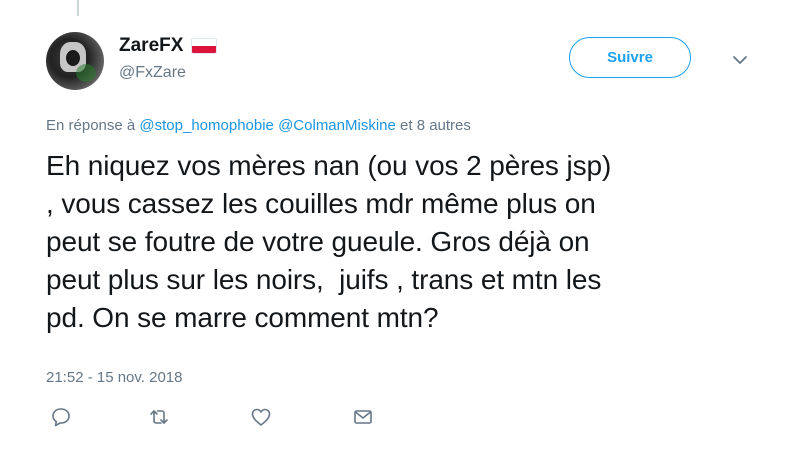  Describe the element at coordinates (114, 377) in the screenshot. I see `tweet-timestamp: 21:52 - 15 nov. 2018` at that location.